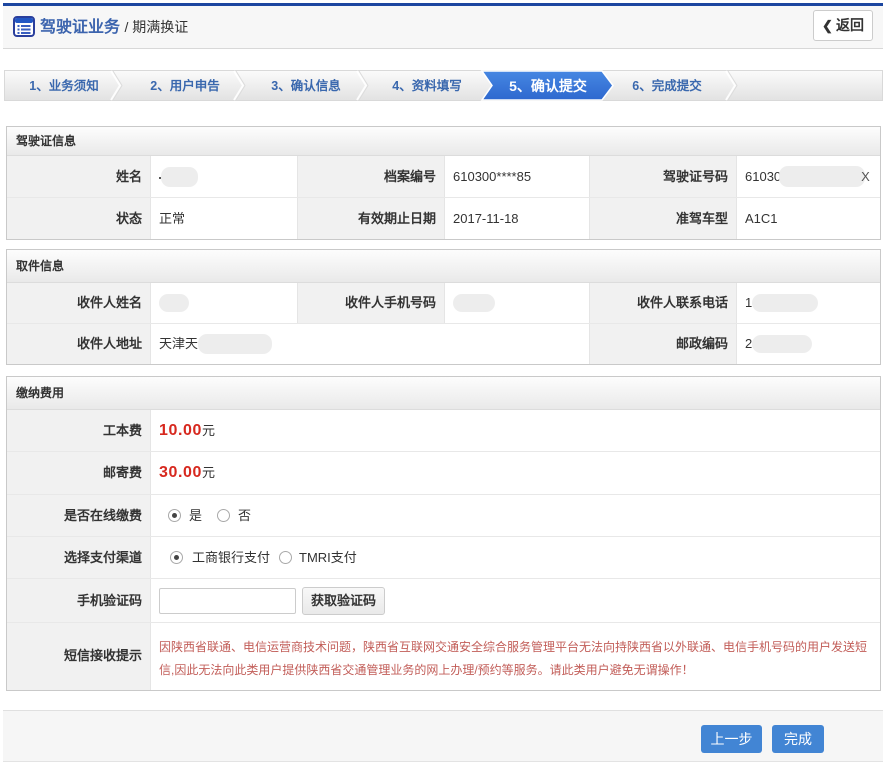 This screenshot has height=768, width=887. What do you see at coordinates (185, 85) in the screenshot?
I see `svg-text: 2、用户申告` at bounding box center [185, 85].